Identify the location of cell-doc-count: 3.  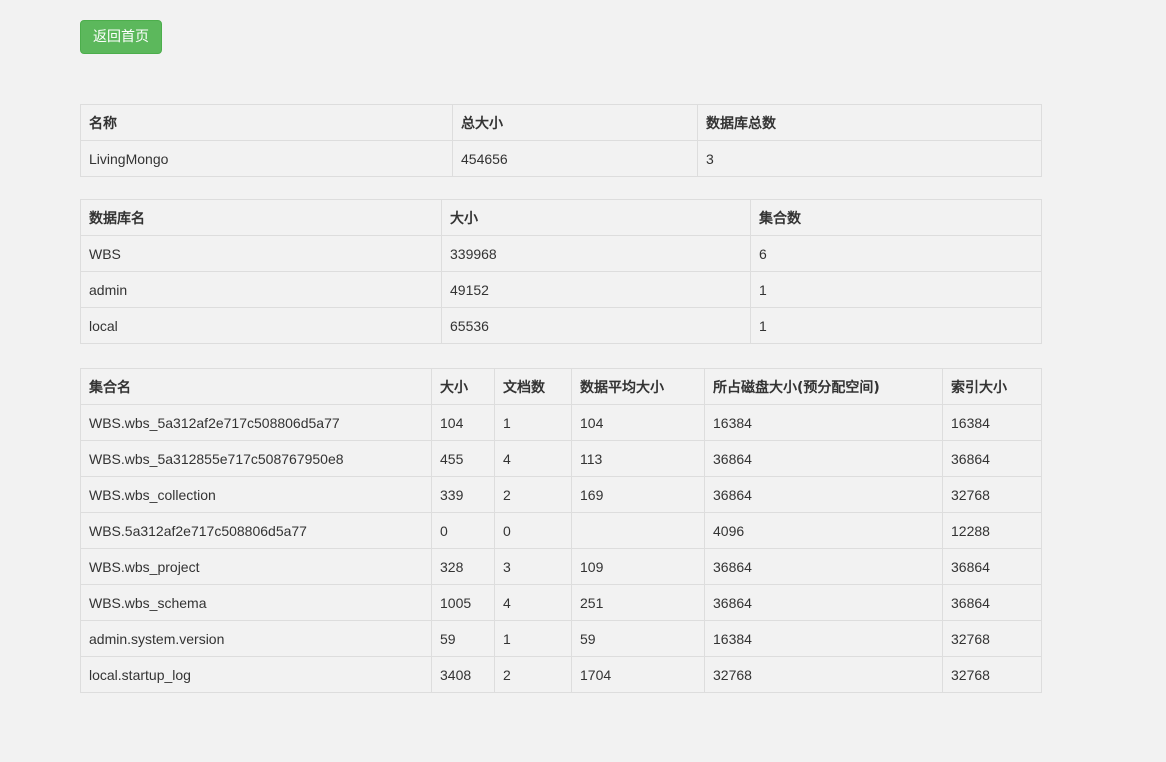
(533, 566).